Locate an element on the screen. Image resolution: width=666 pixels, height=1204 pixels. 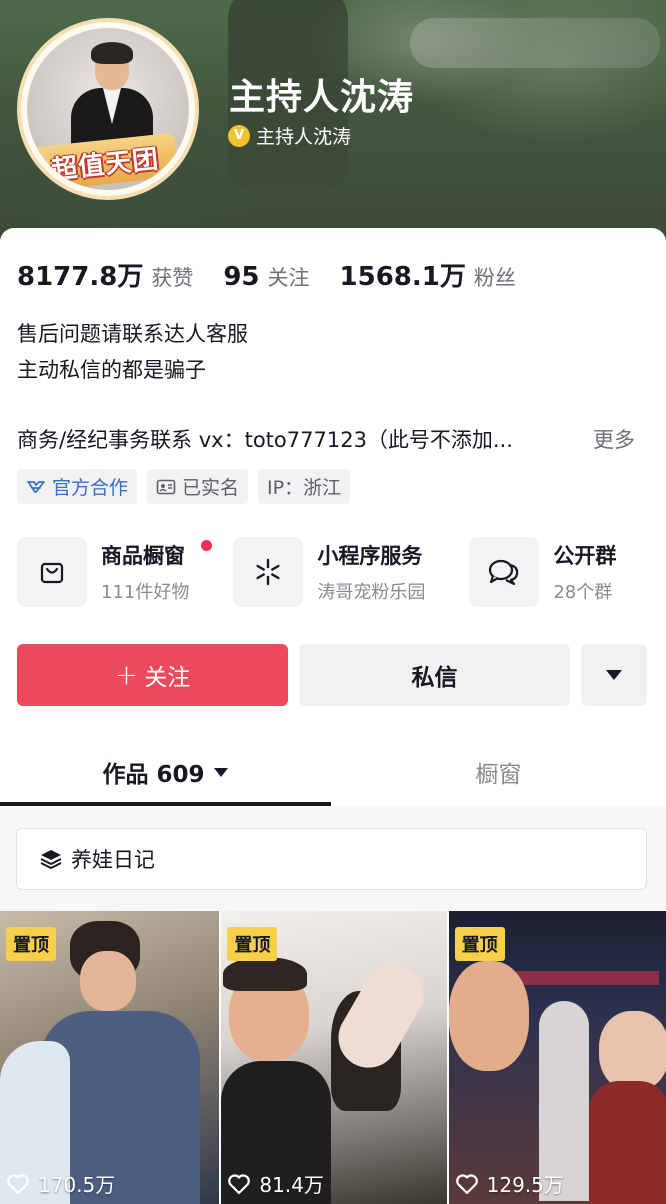
tab-works: 作品 609 is located at coordinates (165, 772).